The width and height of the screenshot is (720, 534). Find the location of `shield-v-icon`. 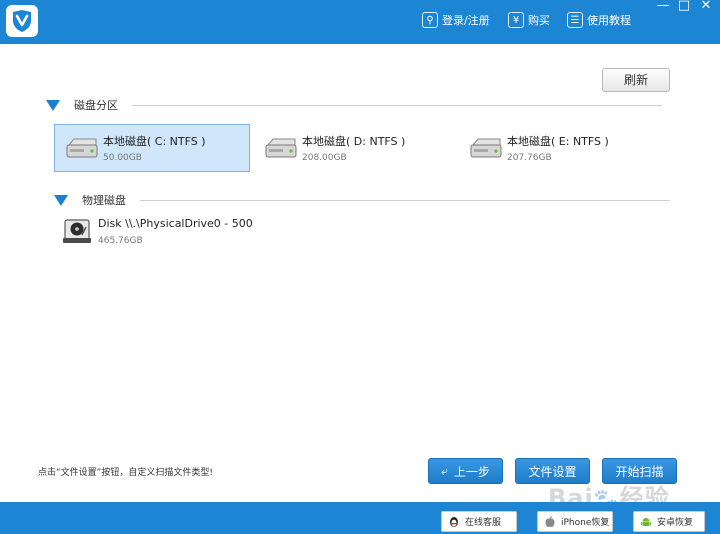

shield-v-icon is located at coordinates (22, 21).